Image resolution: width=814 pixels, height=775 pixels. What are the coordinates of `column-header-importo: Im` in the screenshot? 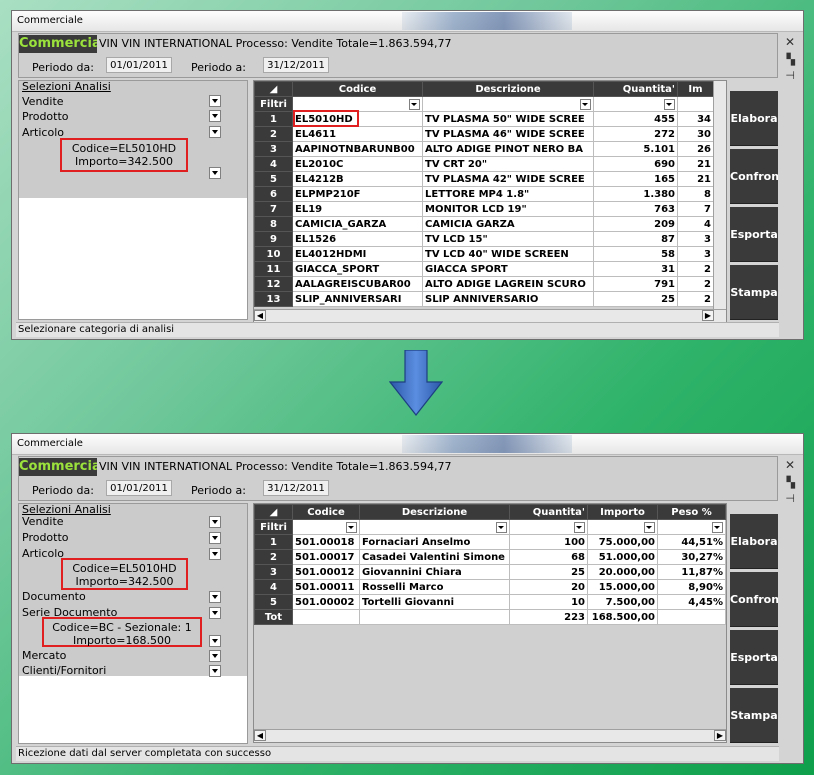 It's located at (695, 89).